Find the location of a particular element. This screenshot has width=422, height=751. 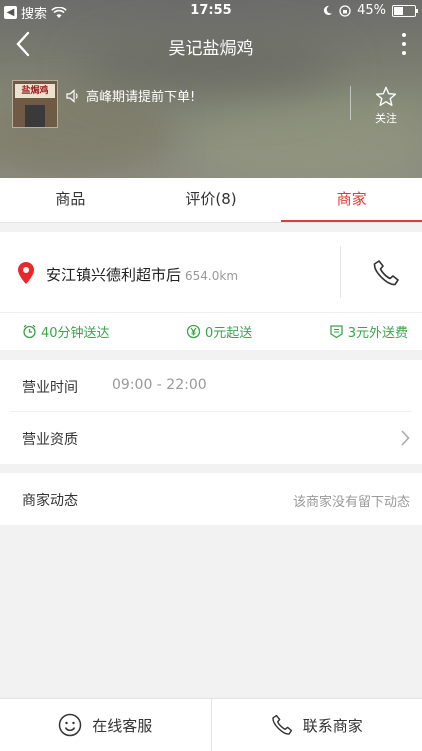

address-text: 安江镇兴德利超市后 654.0km is located at coordinates (142, 274).